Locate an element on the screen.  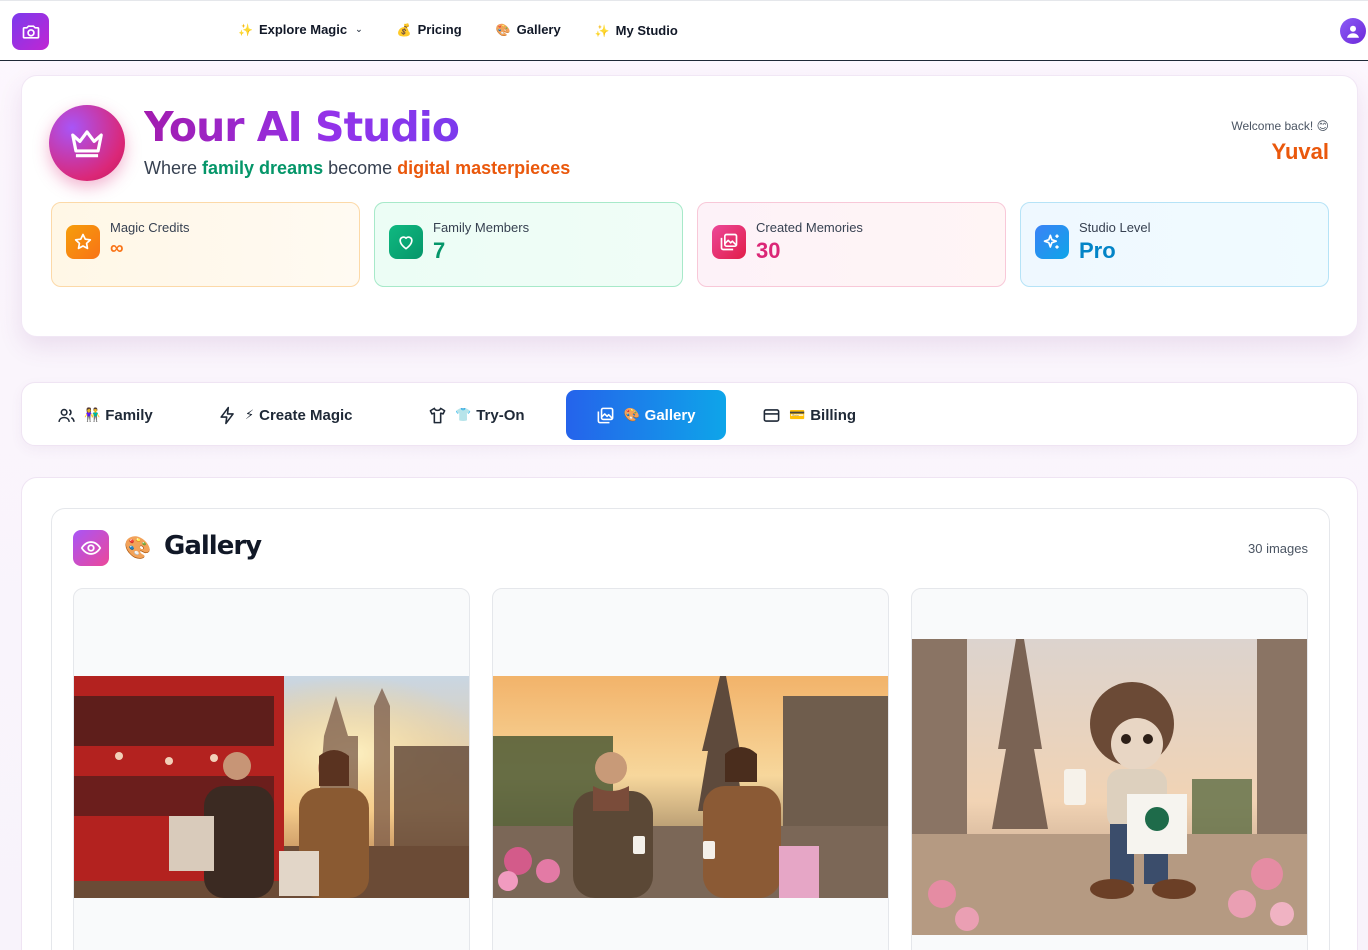
shirt-icon is located at coordinates (437, 415).